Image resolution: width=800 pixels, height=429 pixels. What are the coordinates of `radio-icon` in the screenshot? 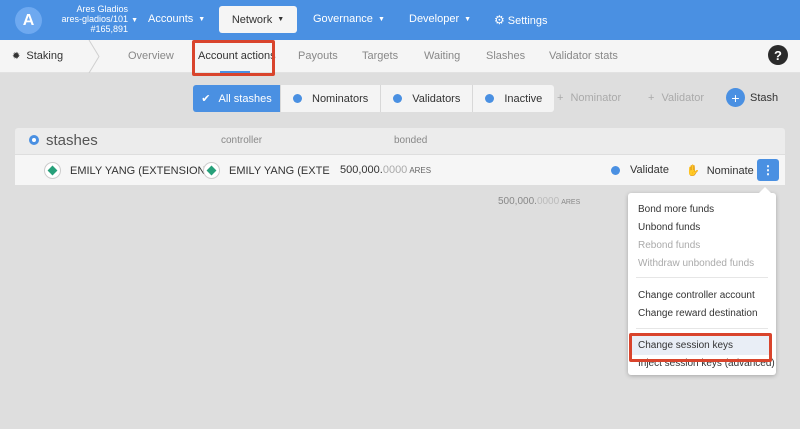 It's located at (34, 140).